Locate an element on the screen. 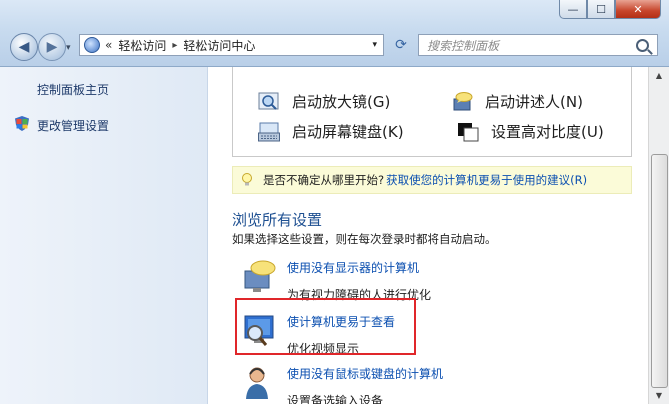 Image resolution: width=669 pixels, height=404 pixels. forward-button: ▶ is located at coordinates (52, 47).